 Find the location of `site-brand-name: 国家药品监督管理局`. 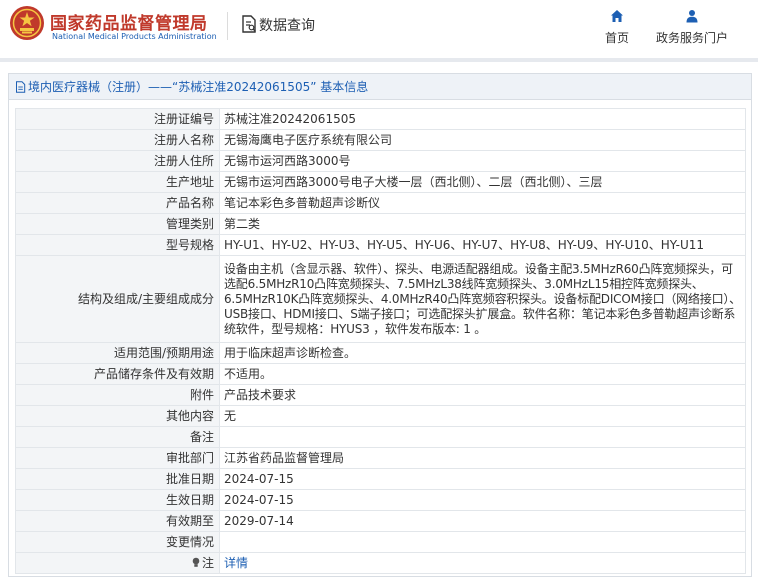

site-brand-name: 国家药品监督管理局 is located at coordinates (129, 24).